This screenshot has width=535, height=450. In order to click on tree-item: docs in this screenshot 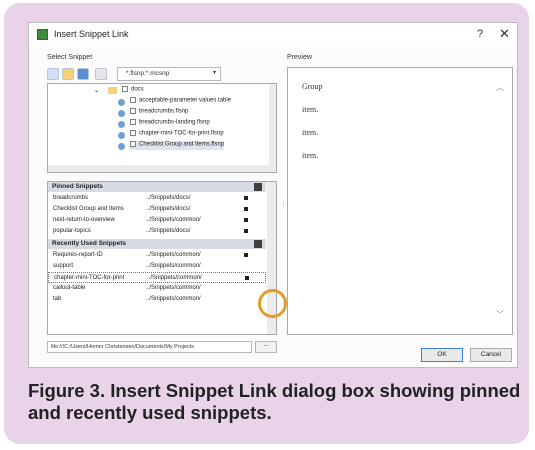, I will do `click(133, 90)`.